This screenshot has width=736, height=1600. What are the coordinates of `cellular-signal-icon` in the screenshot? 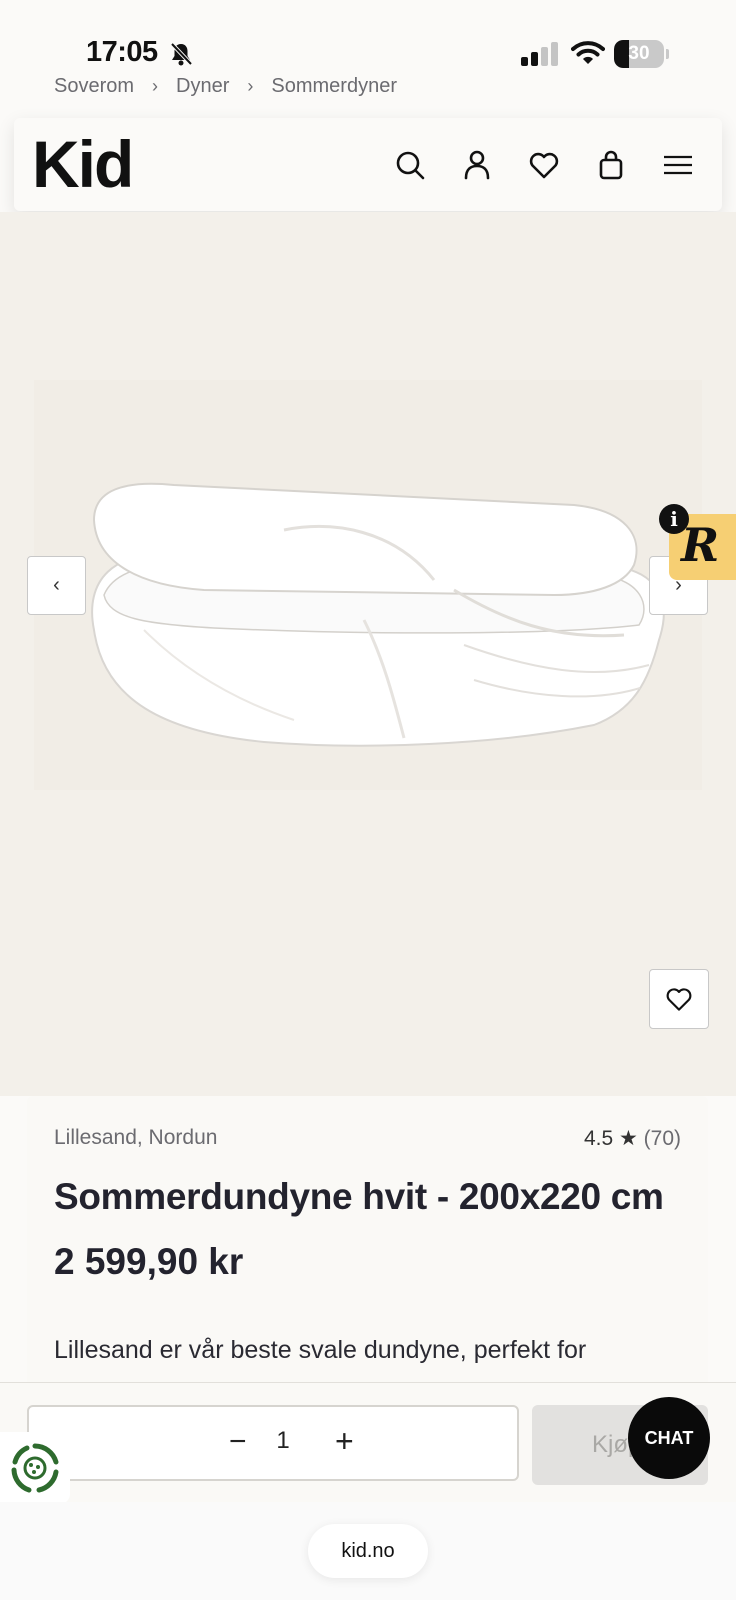 It's located at (539, 54).